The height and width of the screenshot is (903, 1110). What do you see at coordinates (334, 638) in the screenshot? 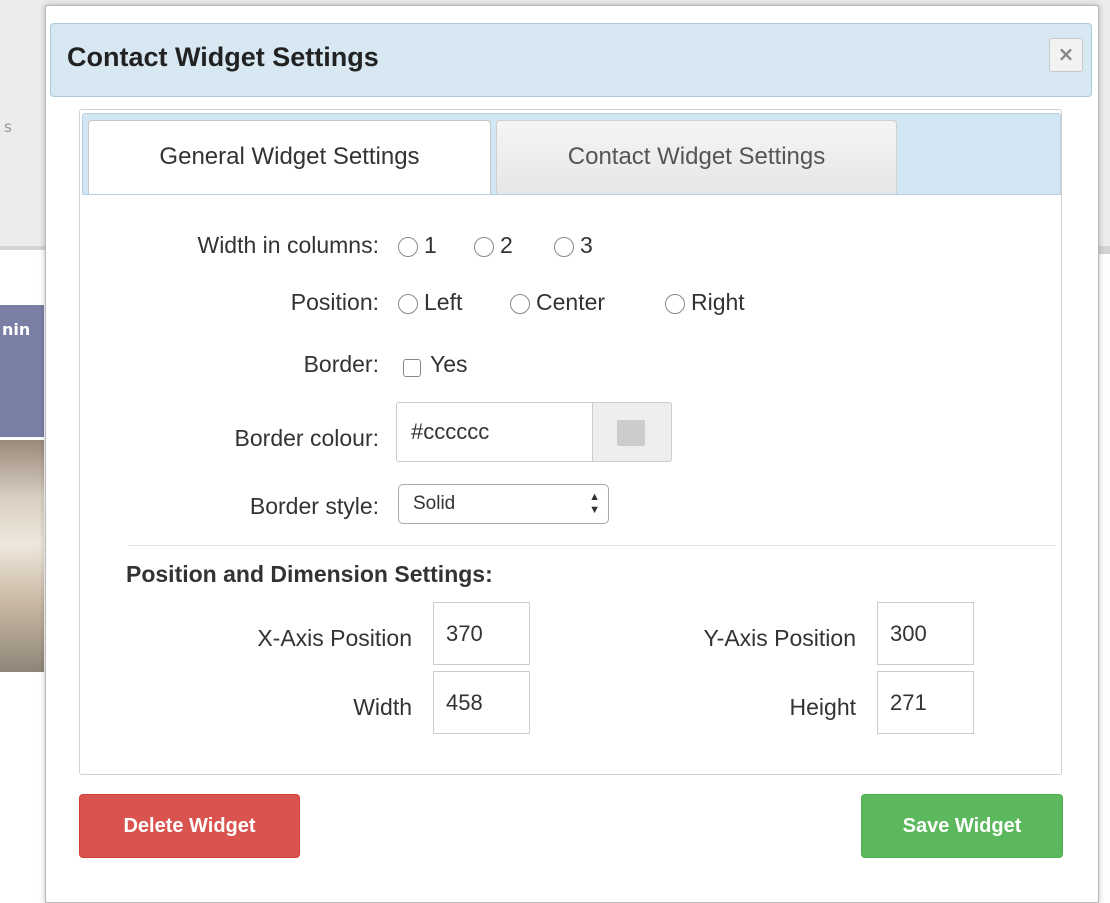
I see `x-axis-position-label: X-Axis Position` at bounding box center [334, 638].